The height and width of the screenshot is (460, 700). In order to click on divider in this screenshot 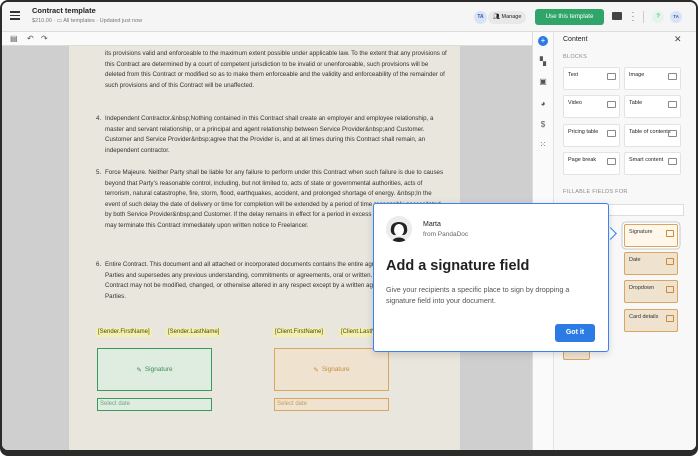, I will do `click(643, 17)`.